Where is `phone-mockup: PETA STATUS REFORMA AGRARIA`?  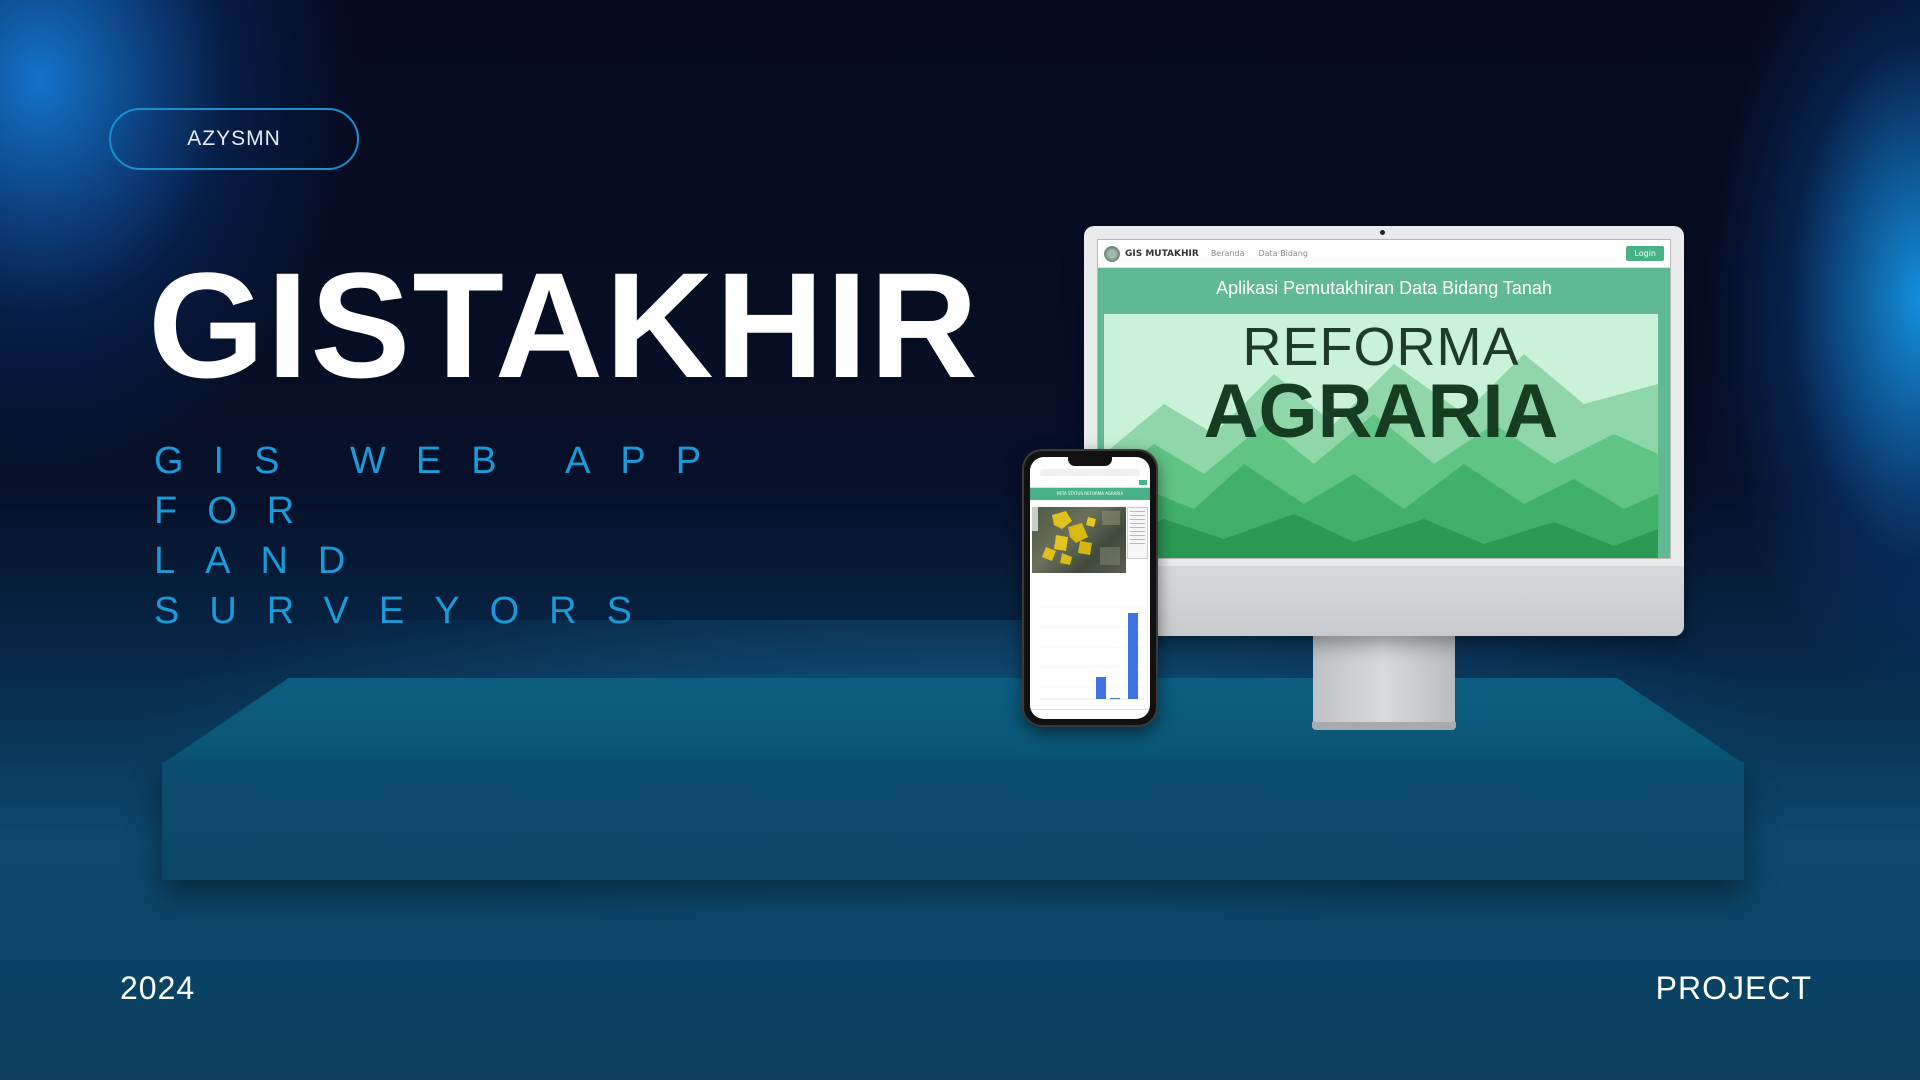 phone-mockup: PETA STATUS REFORMA AGRARIA is located at coordinates (1090, 588).